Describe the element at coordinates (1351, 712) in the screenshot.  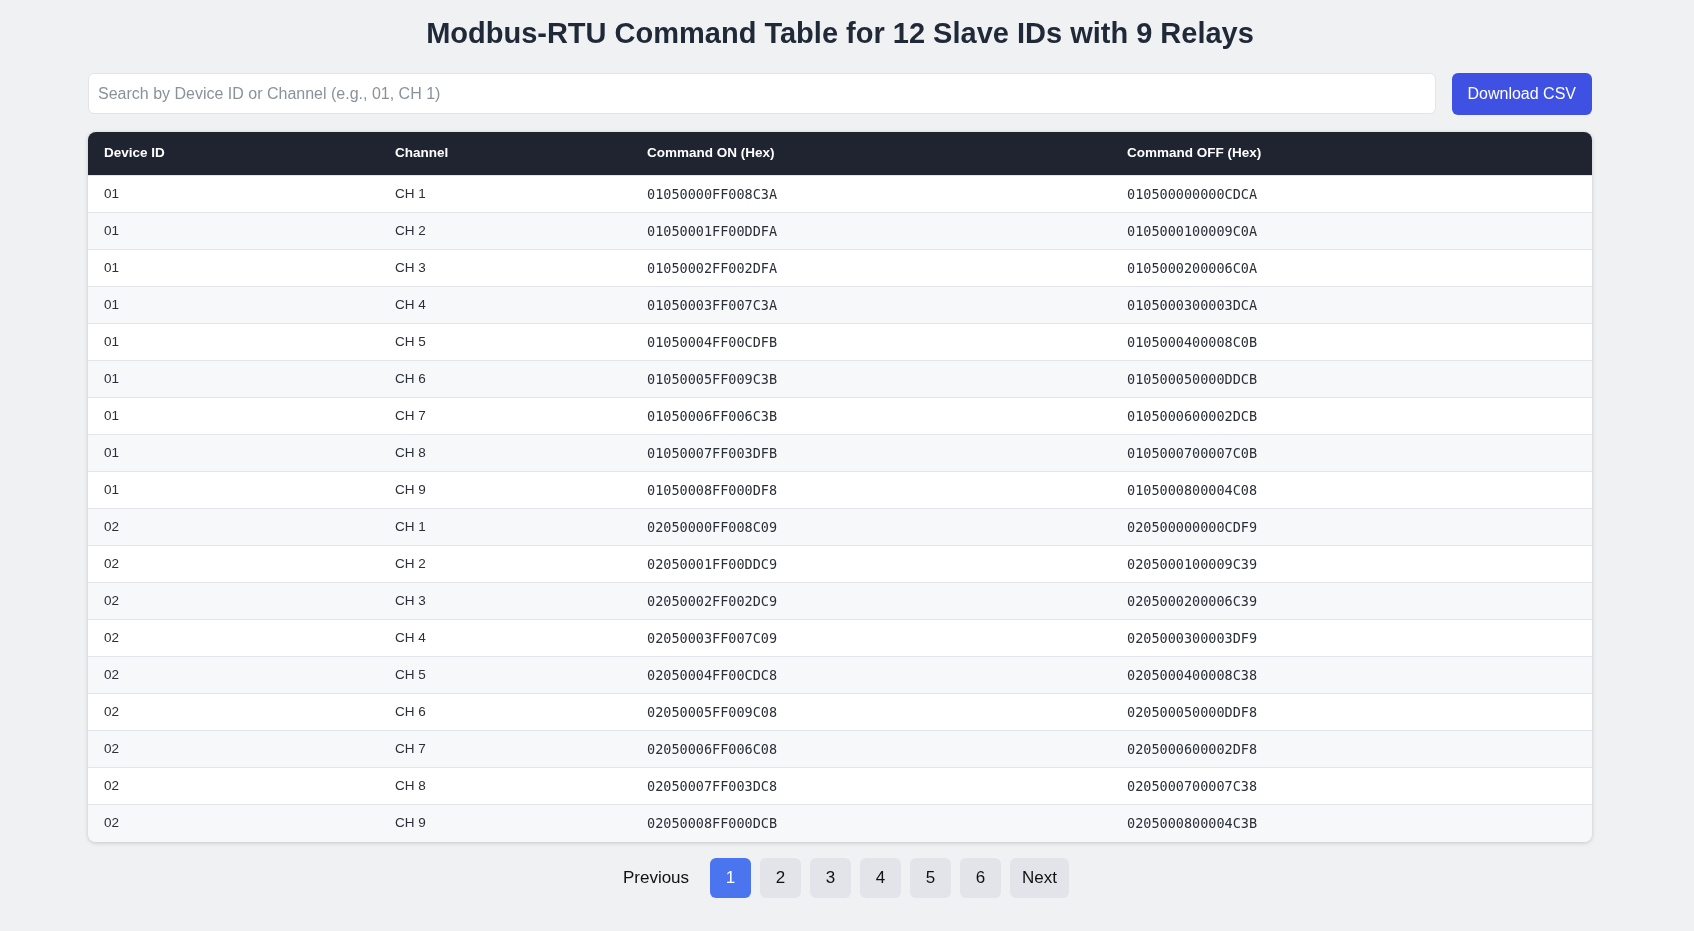
I see `table-cell: 020500050000DDF8` at that location.